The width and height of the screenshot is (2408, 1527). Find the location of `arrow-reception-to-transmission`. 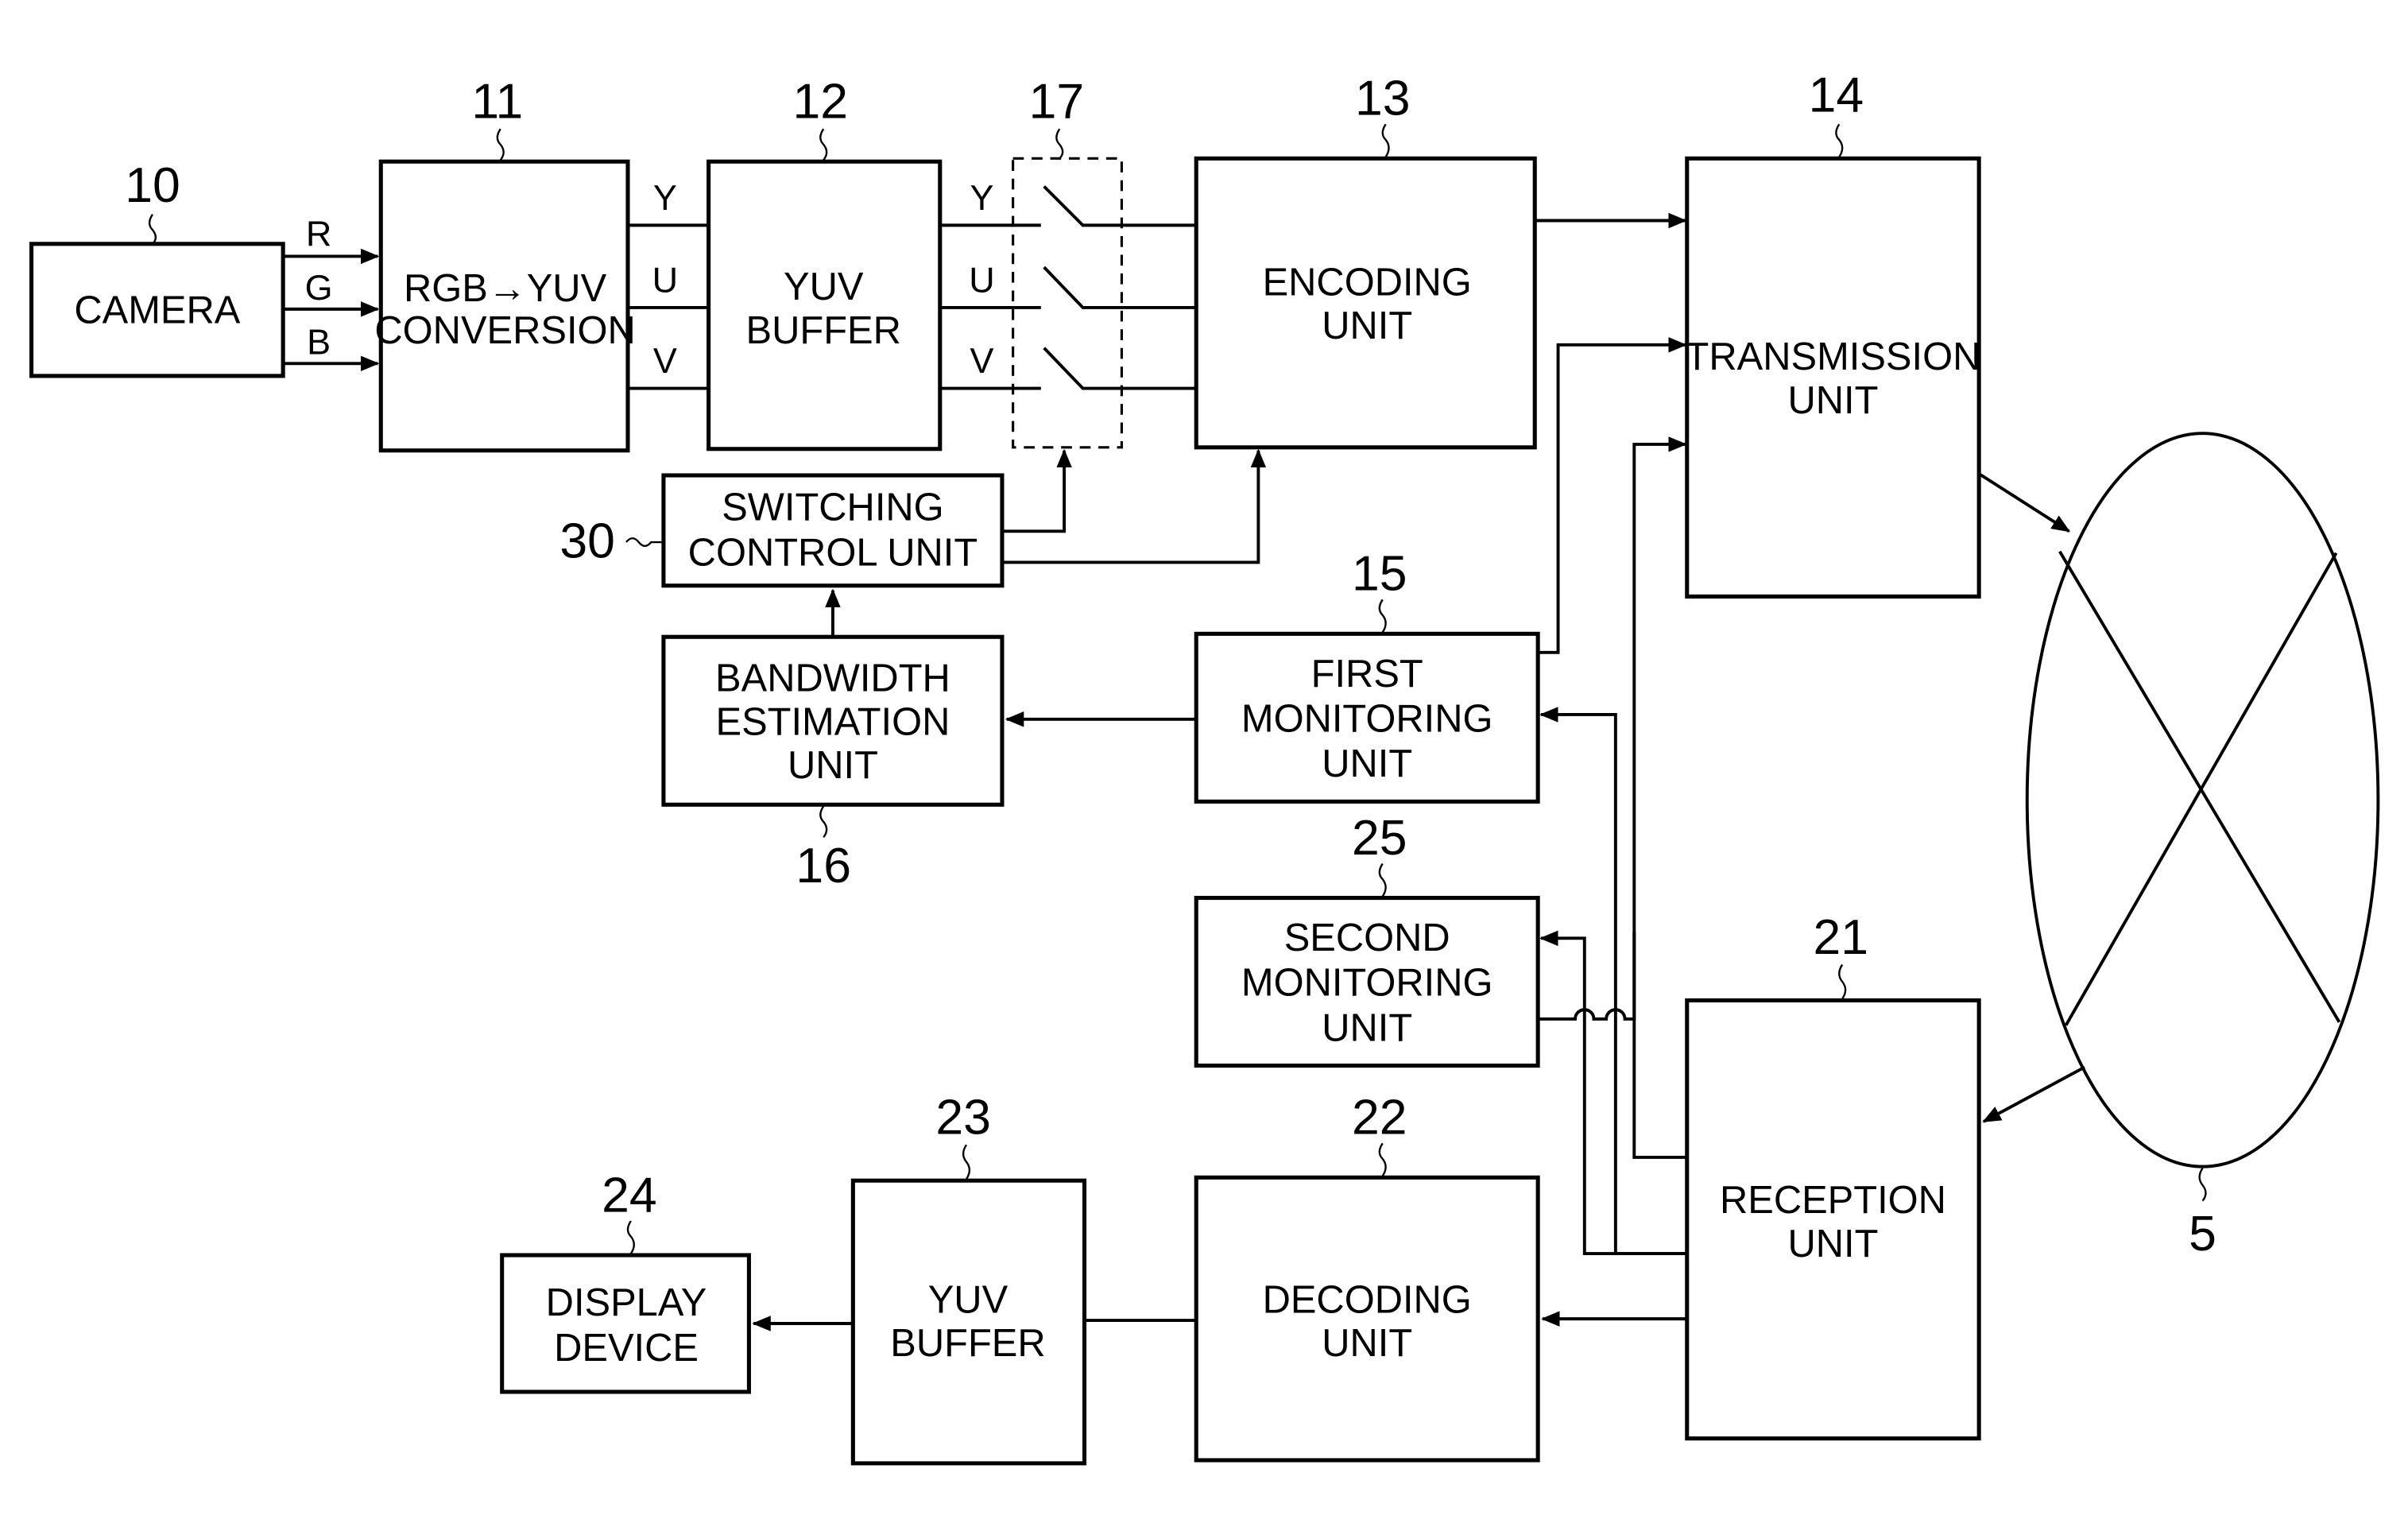

arrow-reception-to-transmission is located at coordinates (1659, 797).